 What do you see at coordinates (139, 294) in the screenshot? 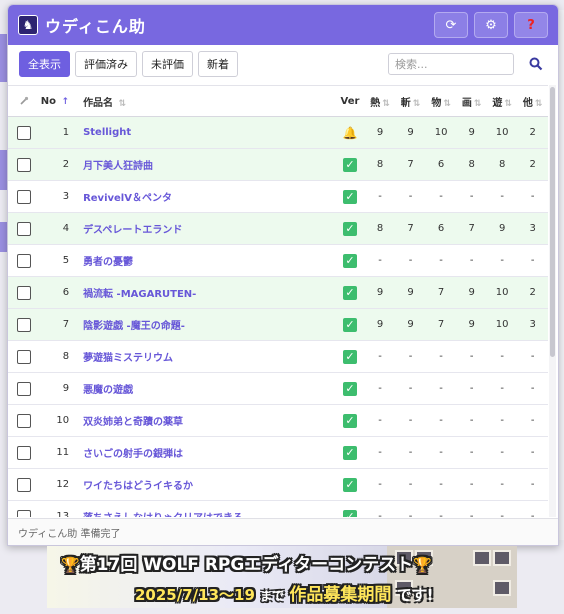
I see `work-title-link: 禍流転 -MAGARUTEN-` at bounding box center [139, 294].